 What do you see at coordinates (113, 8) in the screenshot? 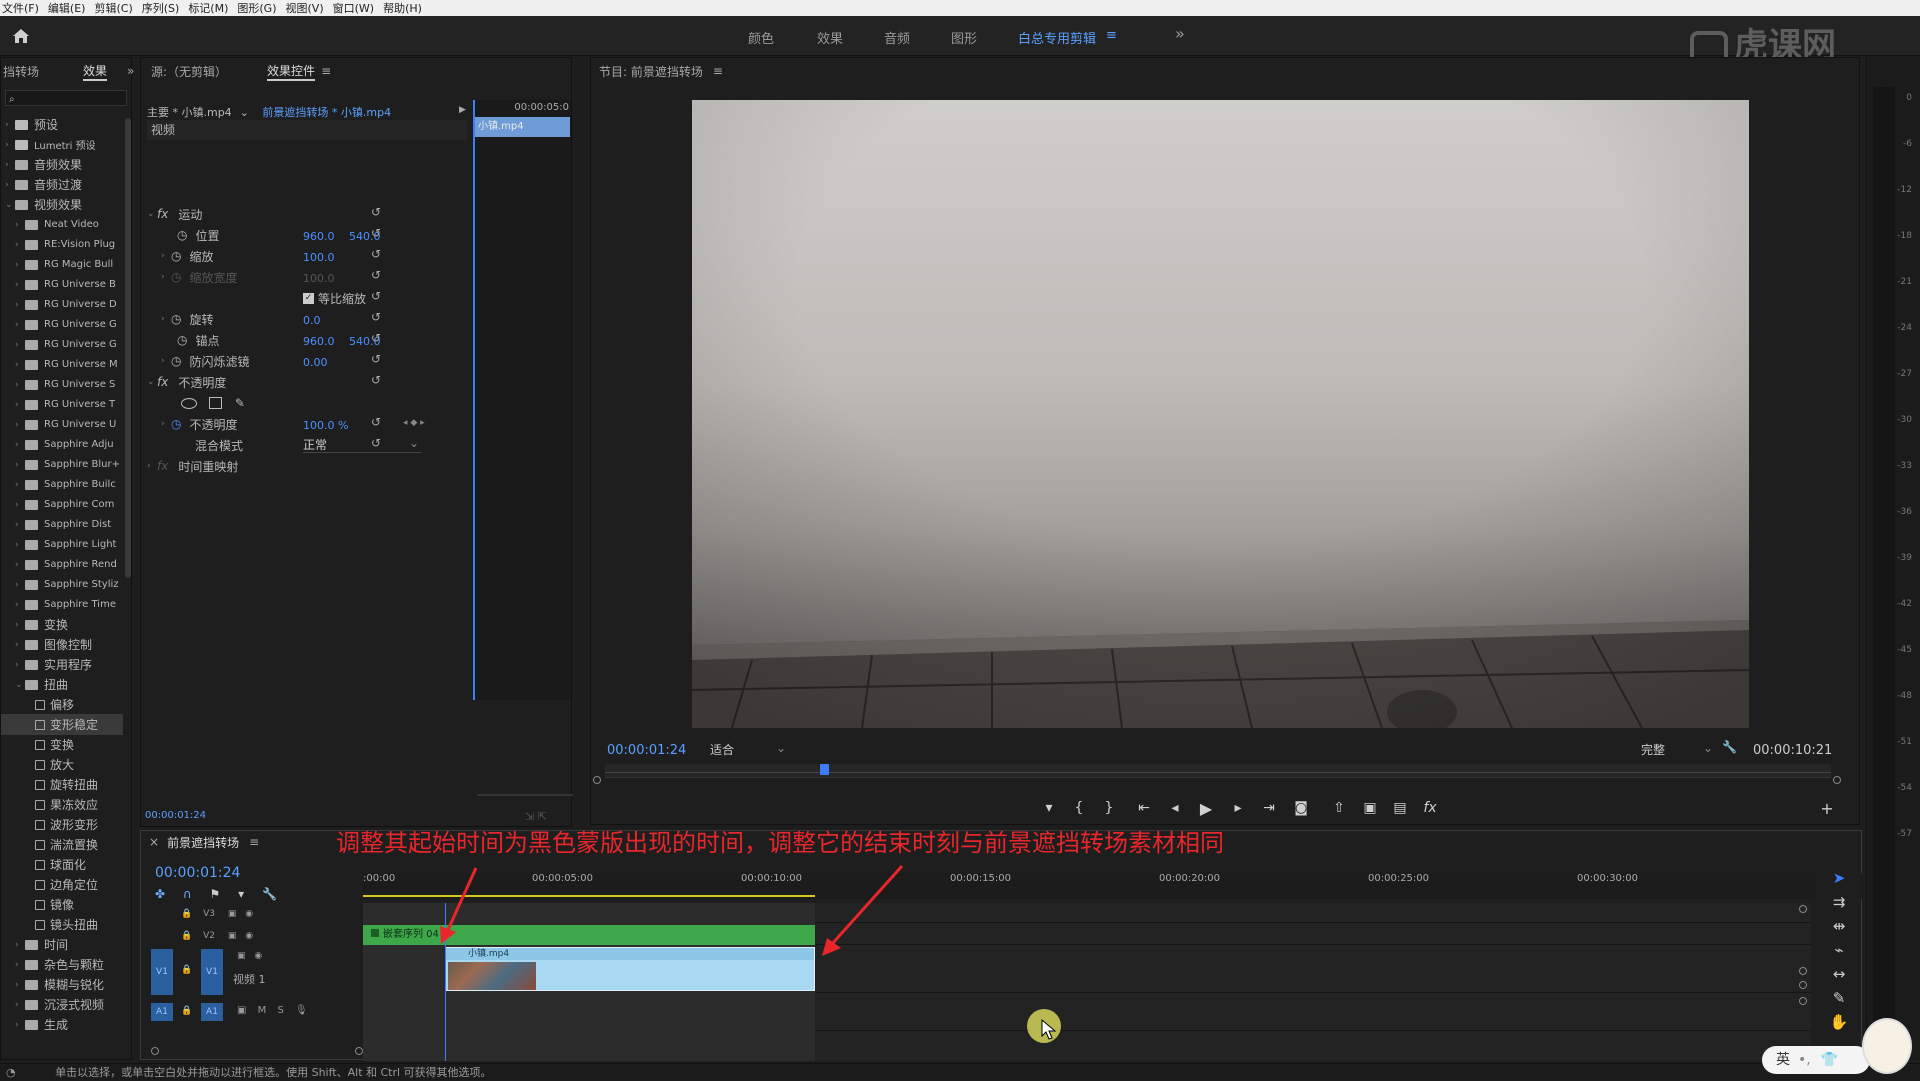
I see `menu-clip: 剪辑(C)` at bounding box center [113, 8].